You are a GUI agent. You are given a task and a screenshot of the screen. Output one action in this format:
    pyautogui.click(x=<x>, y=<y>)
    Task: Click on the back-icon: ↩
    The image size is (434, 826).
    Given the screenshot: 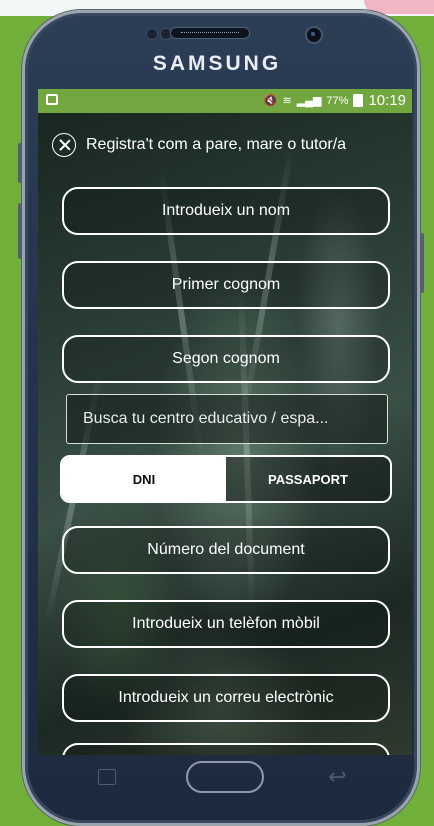 What is the action you would take?
    pyautogui.click(x=337, y=777)
    